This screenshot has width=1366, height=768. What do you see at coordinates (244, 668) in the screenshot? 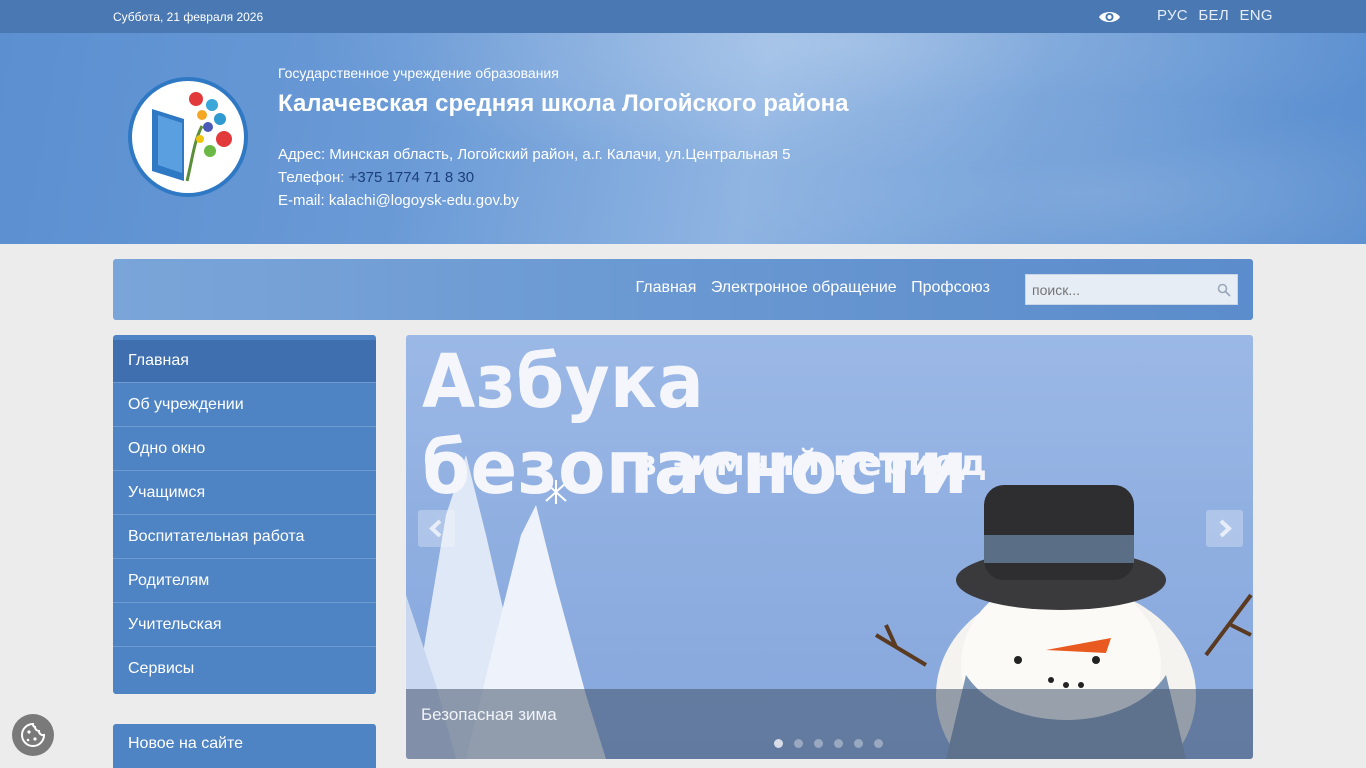
I see `sidebar-item-services: Сервисы` at bounding box center [244, 668].